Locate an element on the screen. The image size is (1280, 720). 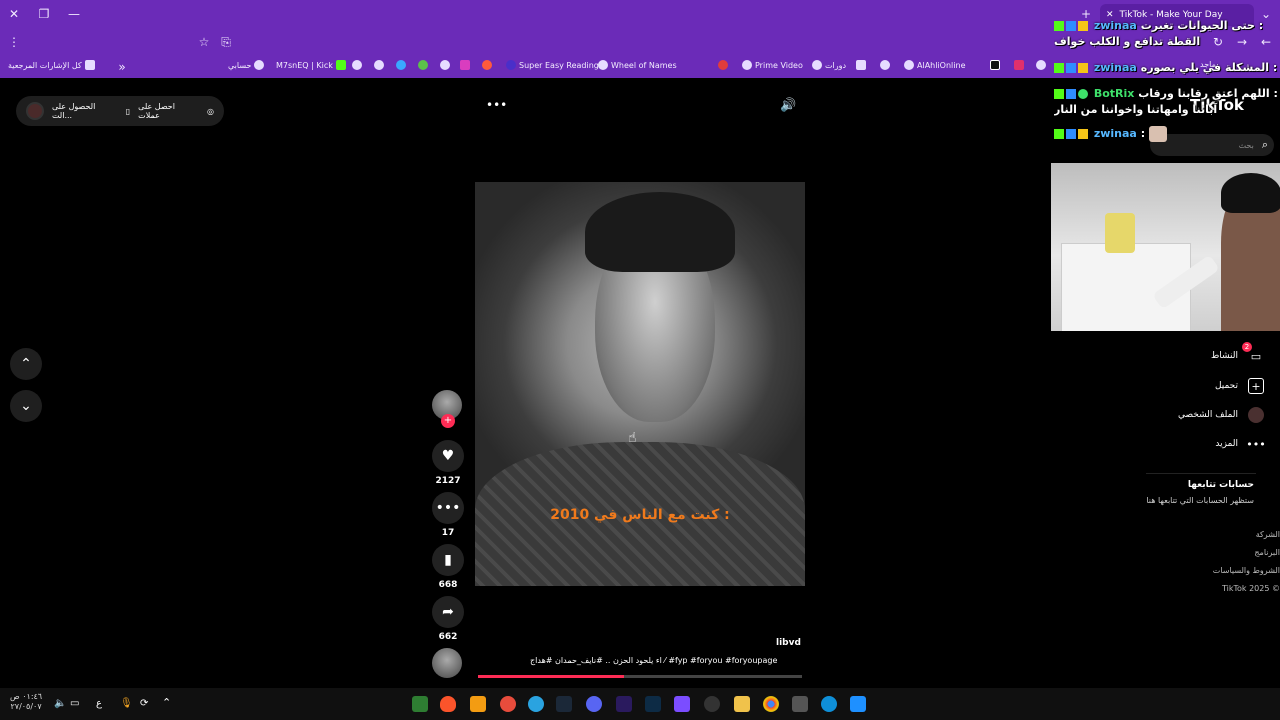
video-progress-bar is located at coordinates (640, 676).